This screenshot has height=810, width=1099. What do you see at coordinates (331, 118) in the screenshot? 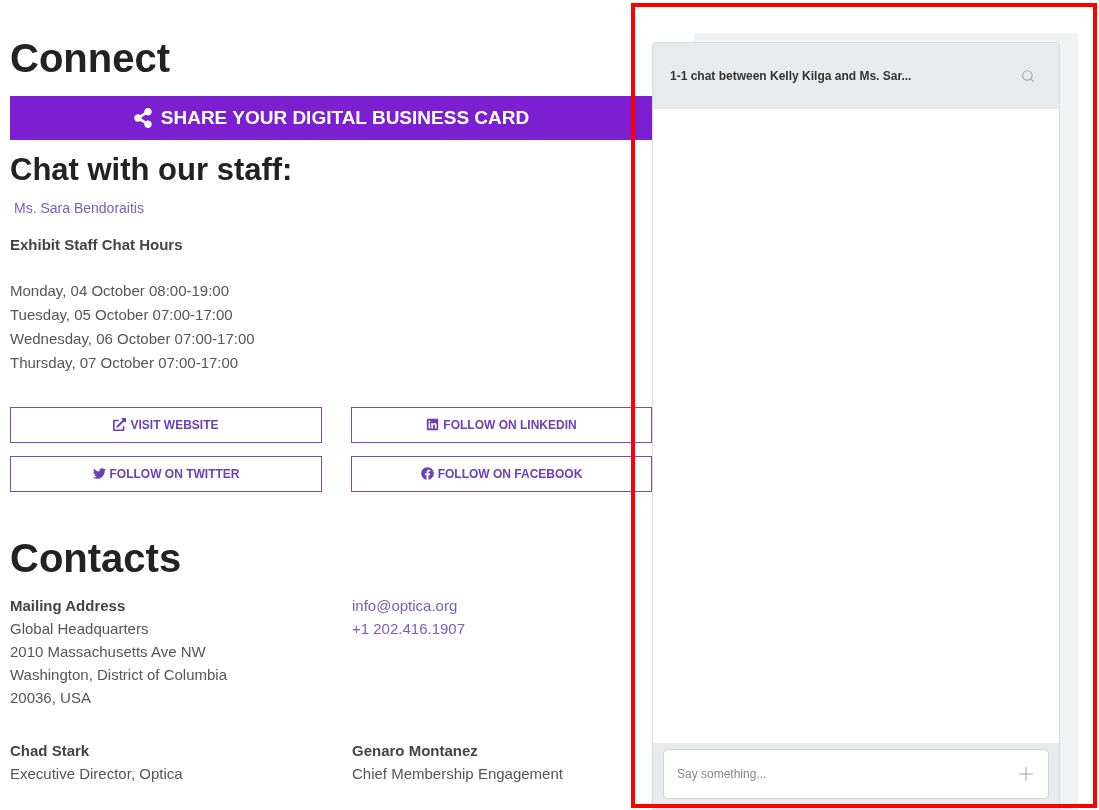
I see `share-button: SHARE YOUR DIGITAL BUSINESS CARD` at bounding box center [331, 118].